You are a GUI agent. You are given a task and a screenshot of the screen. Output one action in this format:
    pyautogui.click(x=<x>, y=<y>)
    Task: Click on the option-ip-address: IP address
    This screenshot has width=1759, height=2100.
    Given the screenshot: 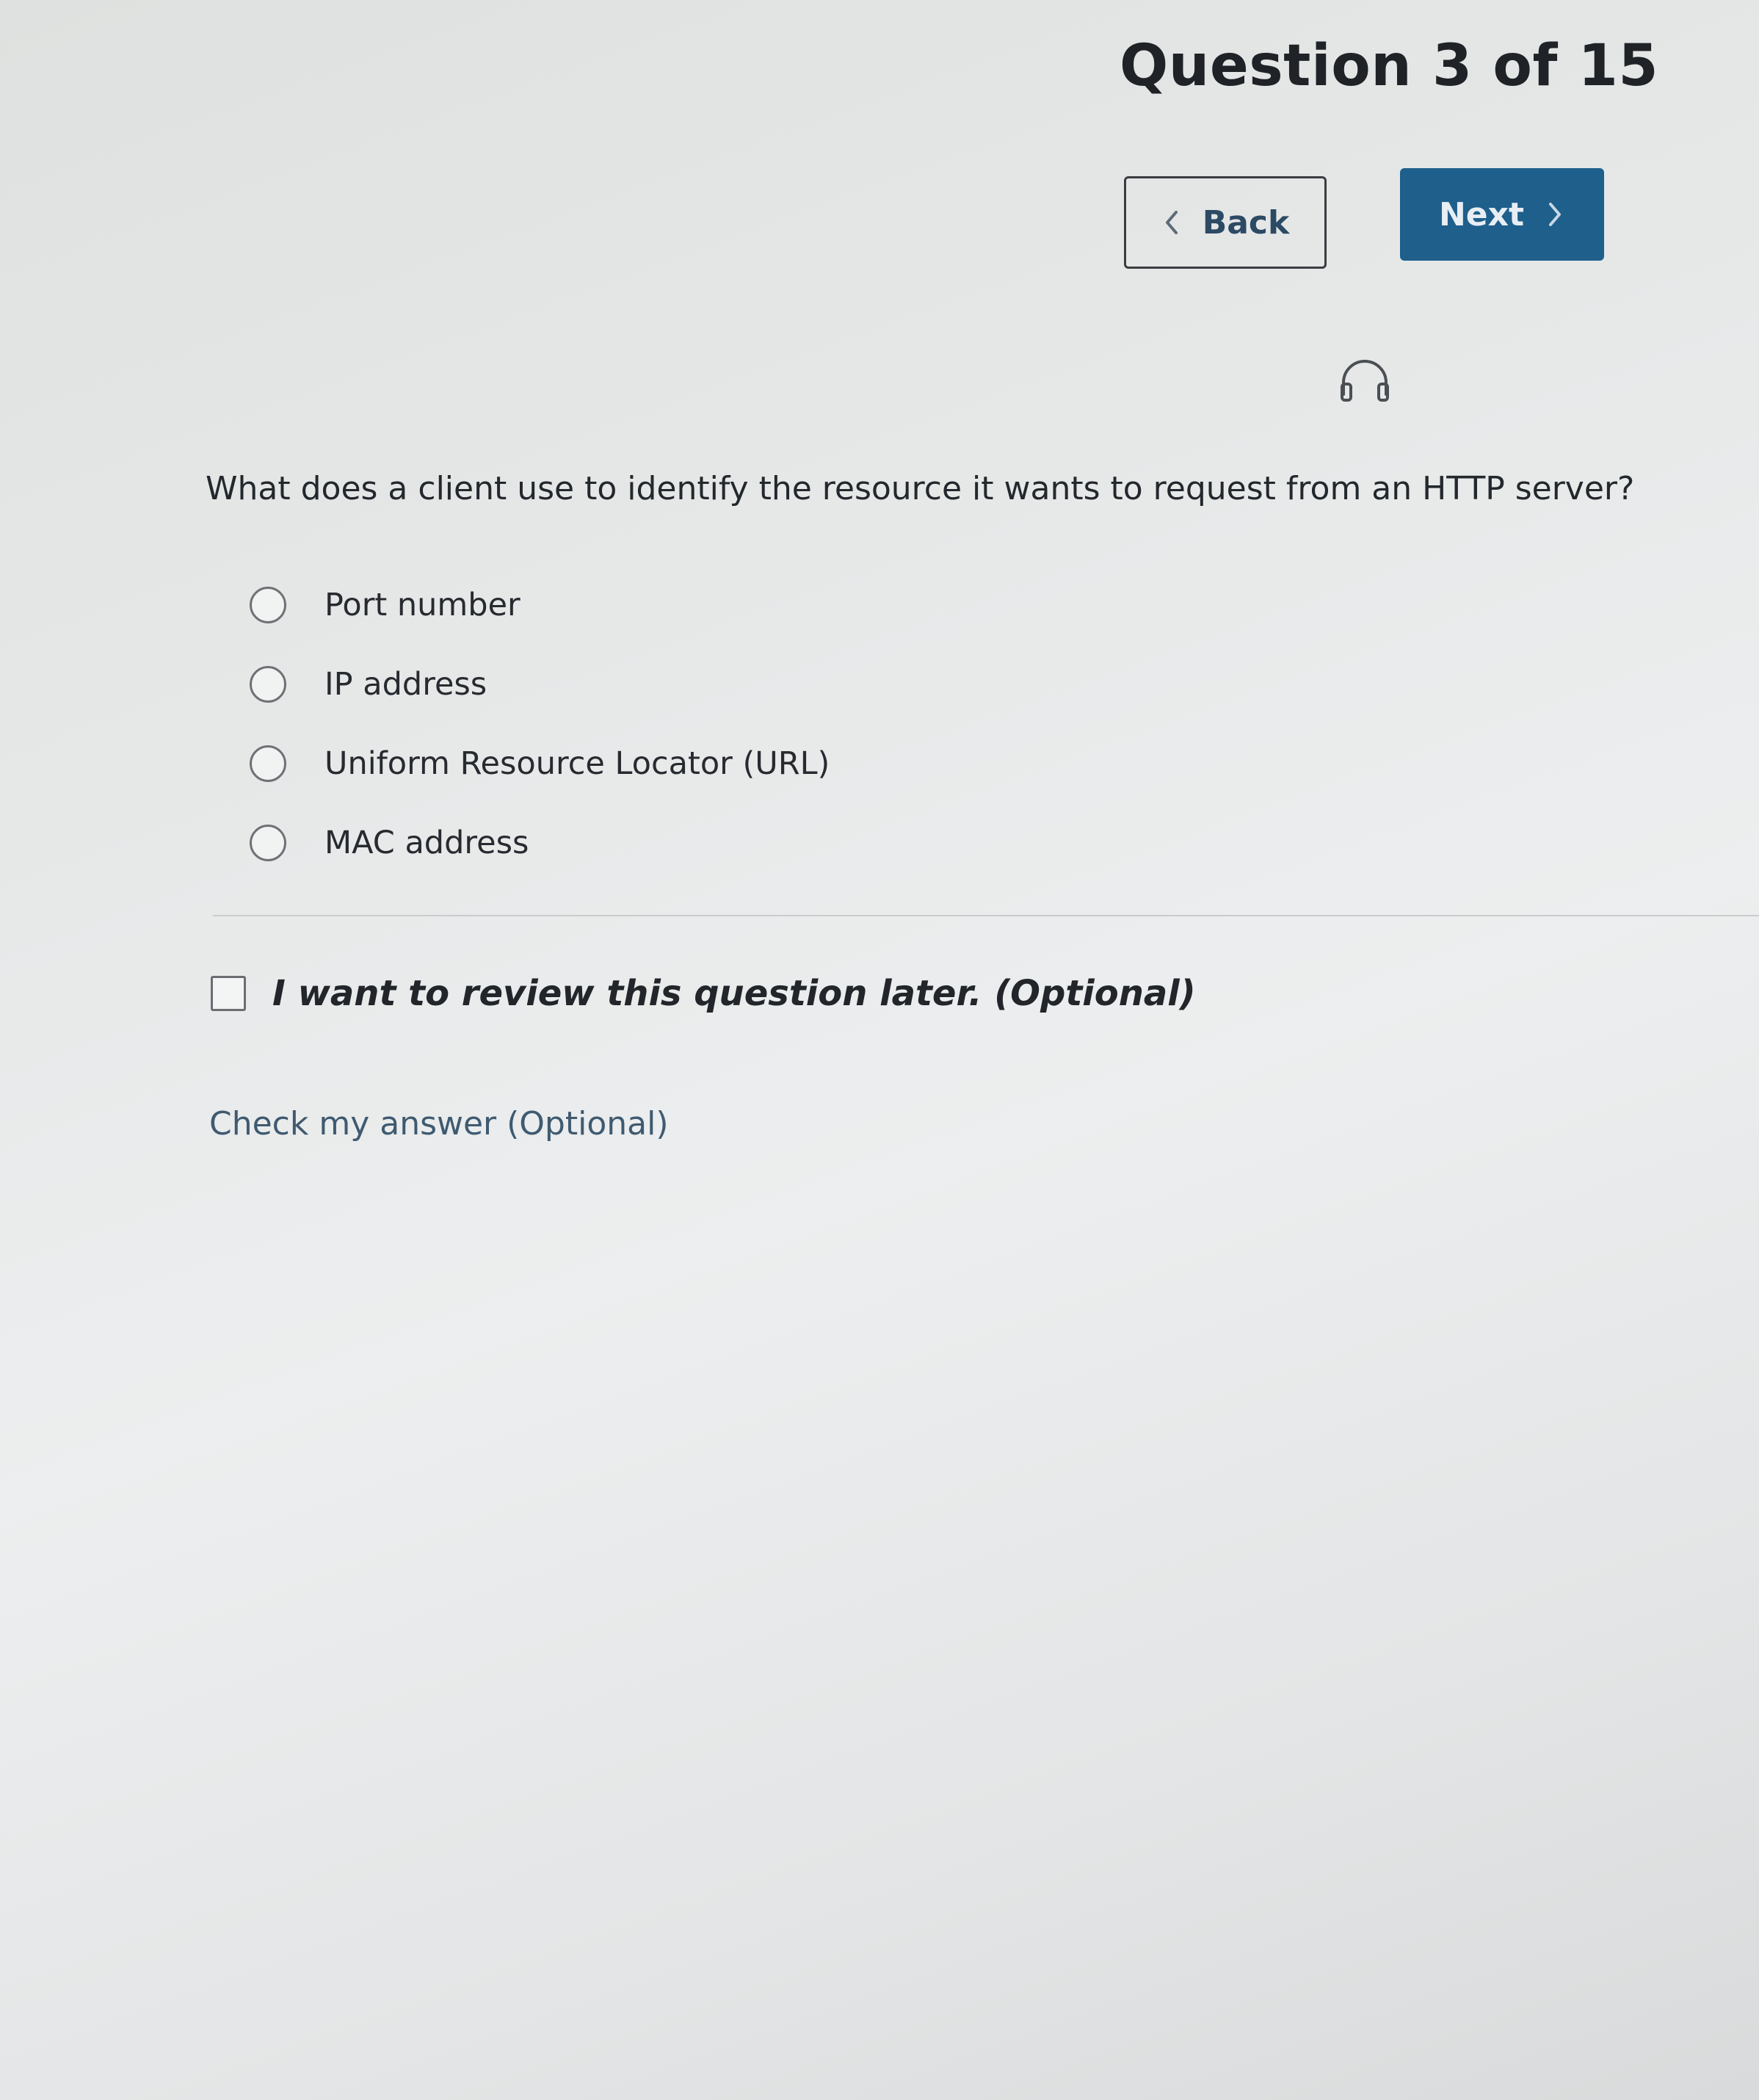 What is the action you would take?
    pyautogui.click(x=540, y=684)
    